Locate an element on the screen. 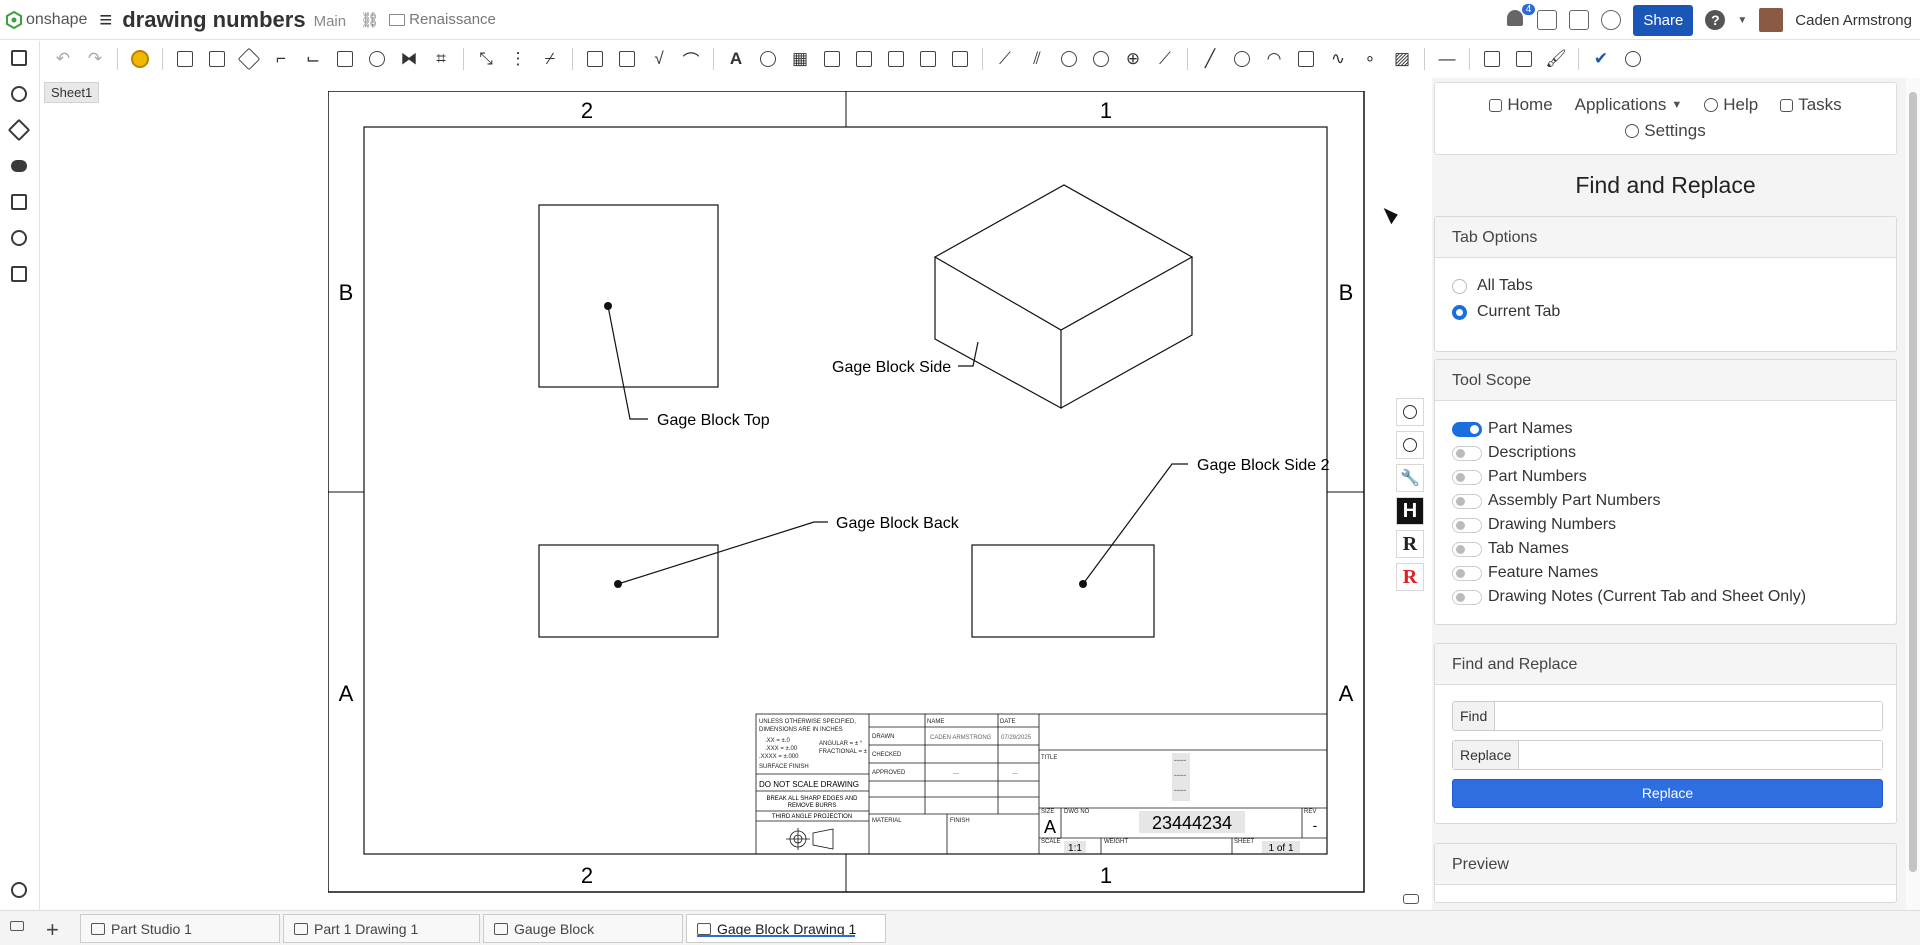 This screenshot has width=1920, height=945. toggle-drawing-numbers: Drawing Numbers is located at coordinates (1534, 525).